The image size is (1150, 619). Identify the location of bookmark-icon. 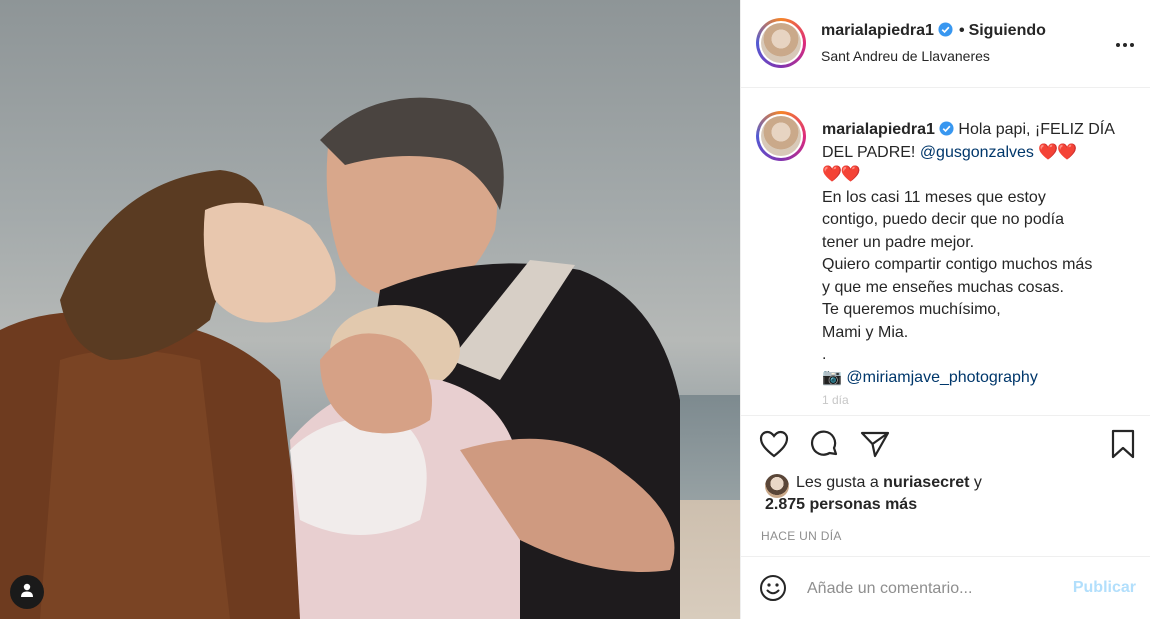
(1123, 446).